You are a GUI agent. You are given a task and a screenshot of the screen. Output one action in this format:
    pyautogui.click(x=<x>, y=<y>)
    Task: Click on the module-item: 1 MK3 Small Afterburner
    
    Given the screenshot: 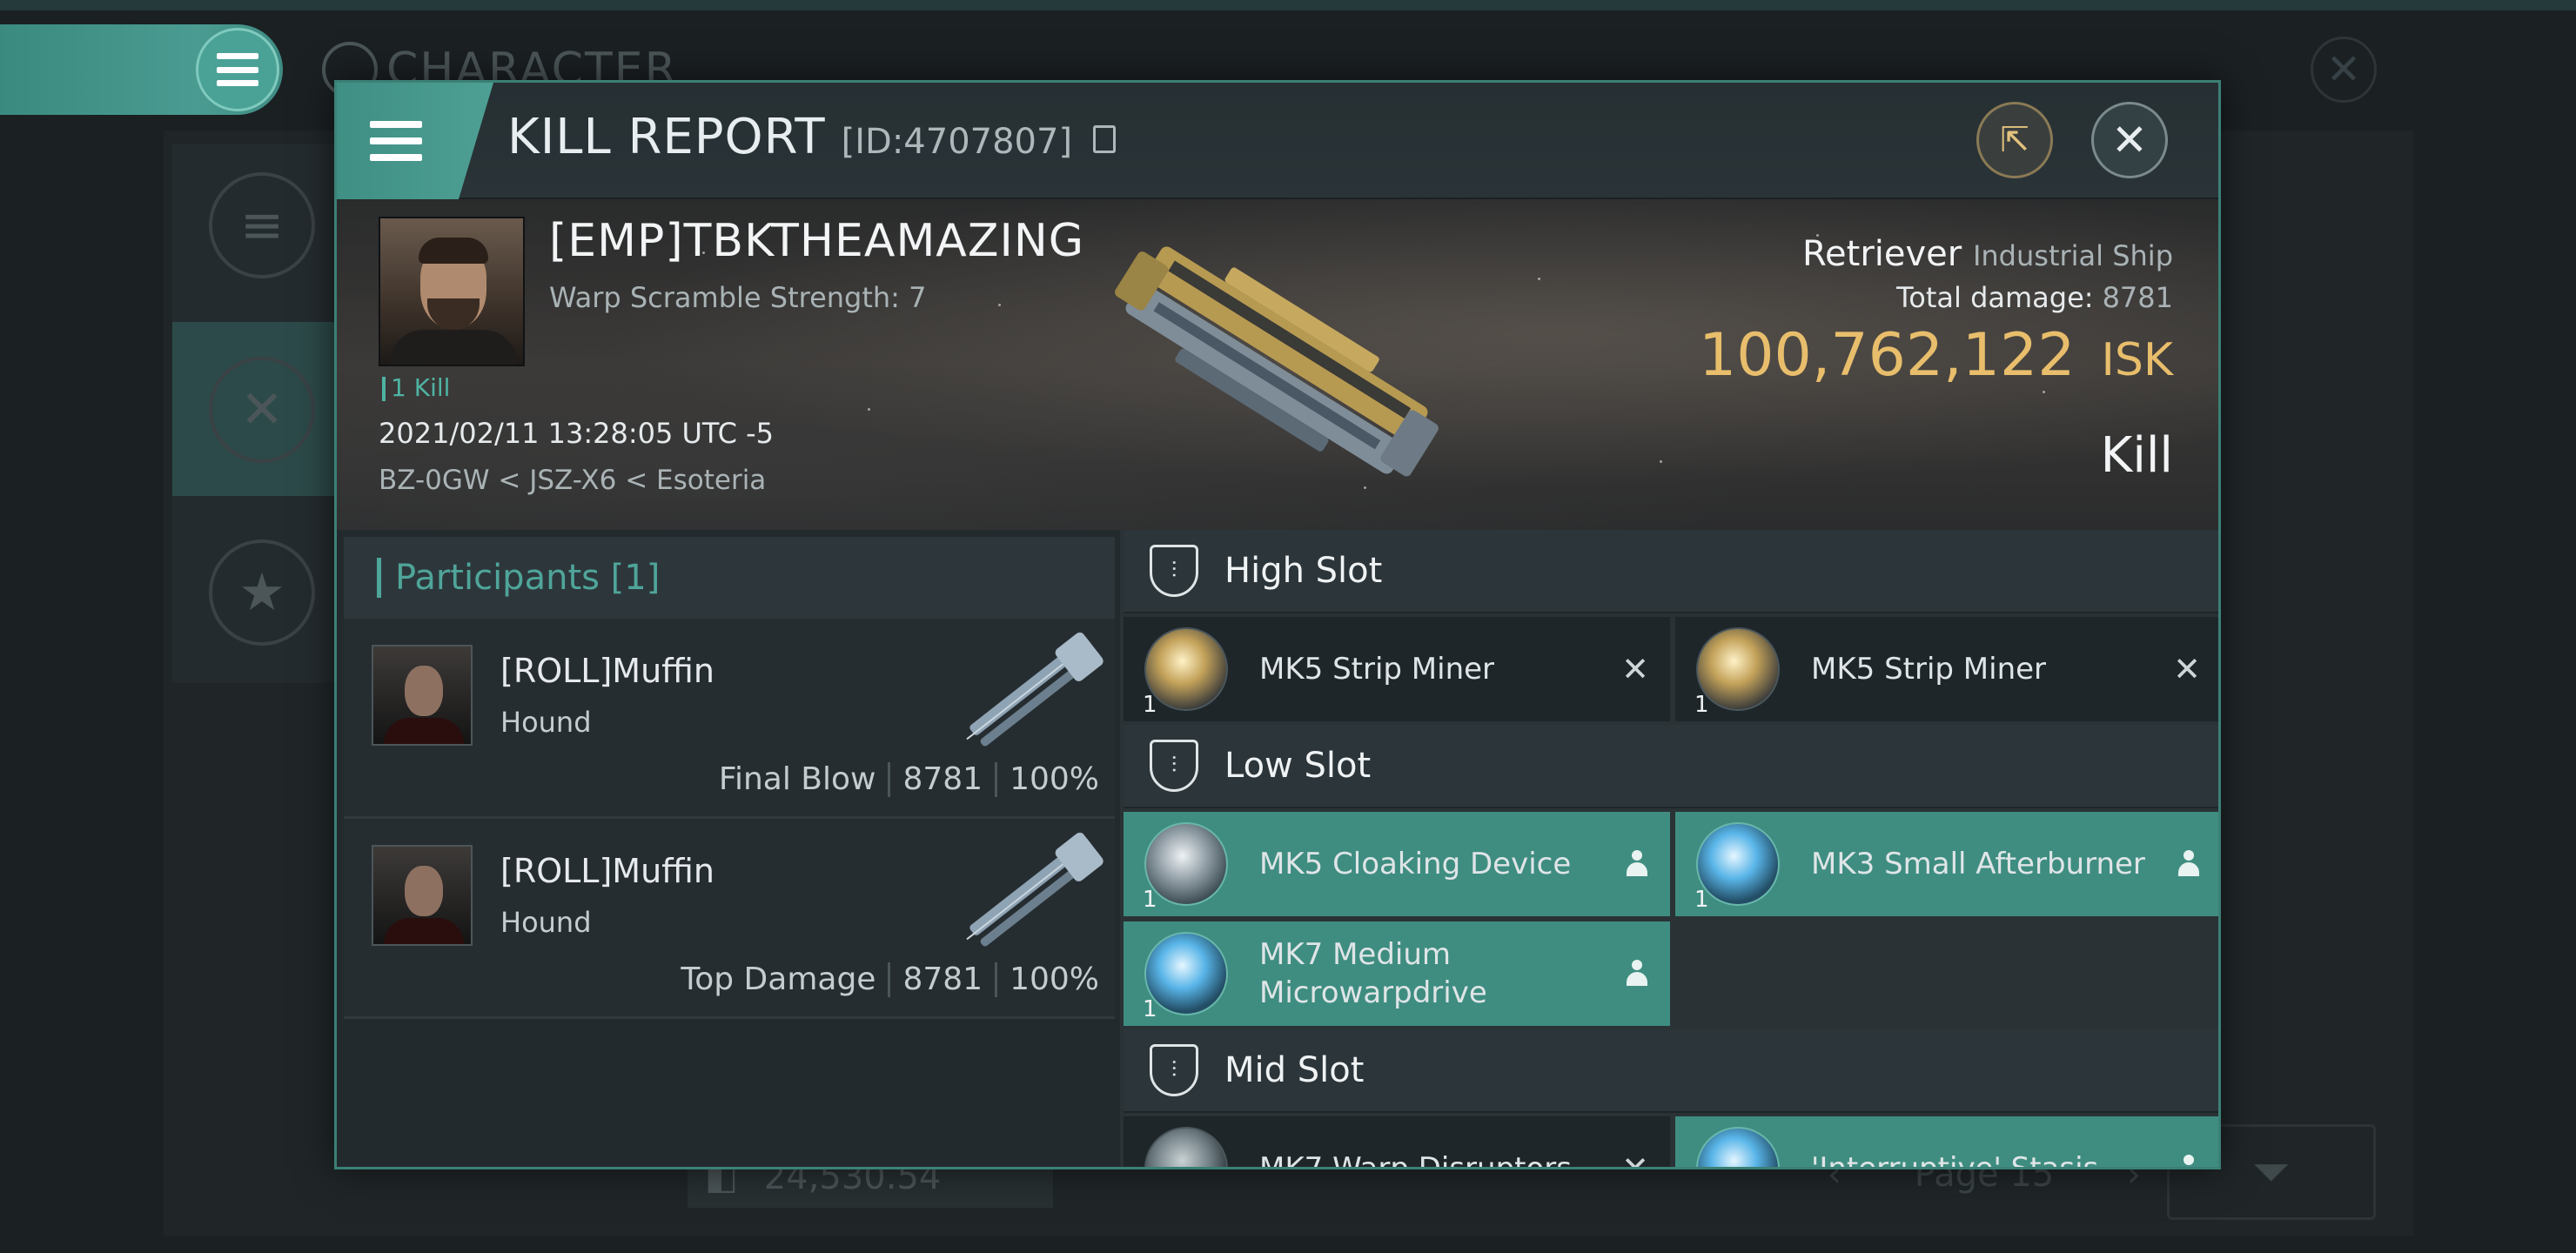 What is the action you would take?
    pyautogui.click(x=1947, y=864)
    